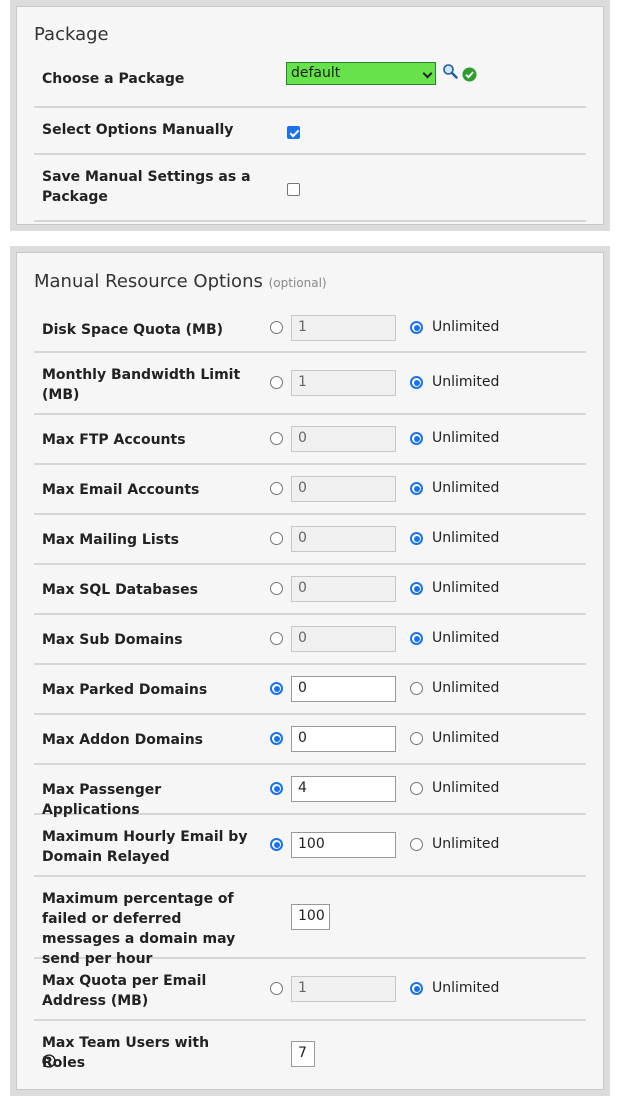 The image size is (628, 1108). I want to click on max-team-users-input: 7, so click(303, 1054).